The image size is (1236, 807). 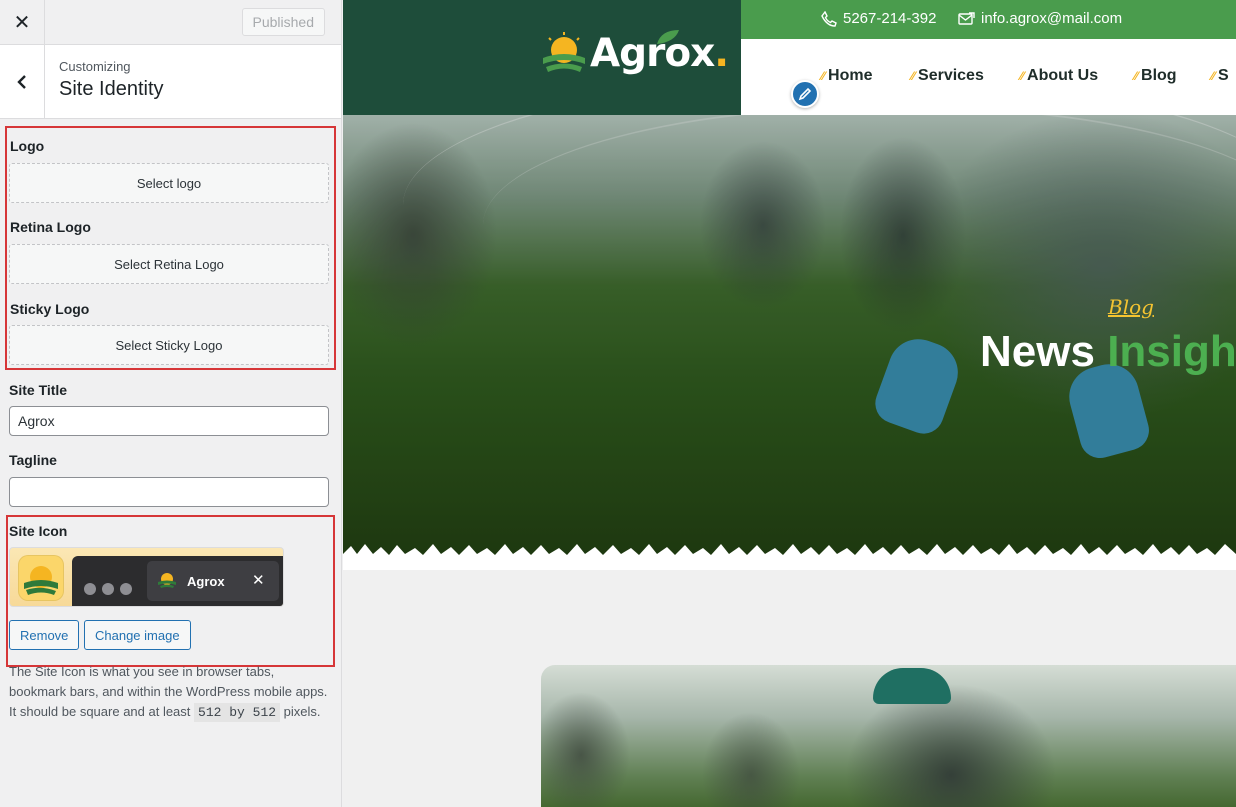 I want to click on site-title-input, so click(x=169, y=421).